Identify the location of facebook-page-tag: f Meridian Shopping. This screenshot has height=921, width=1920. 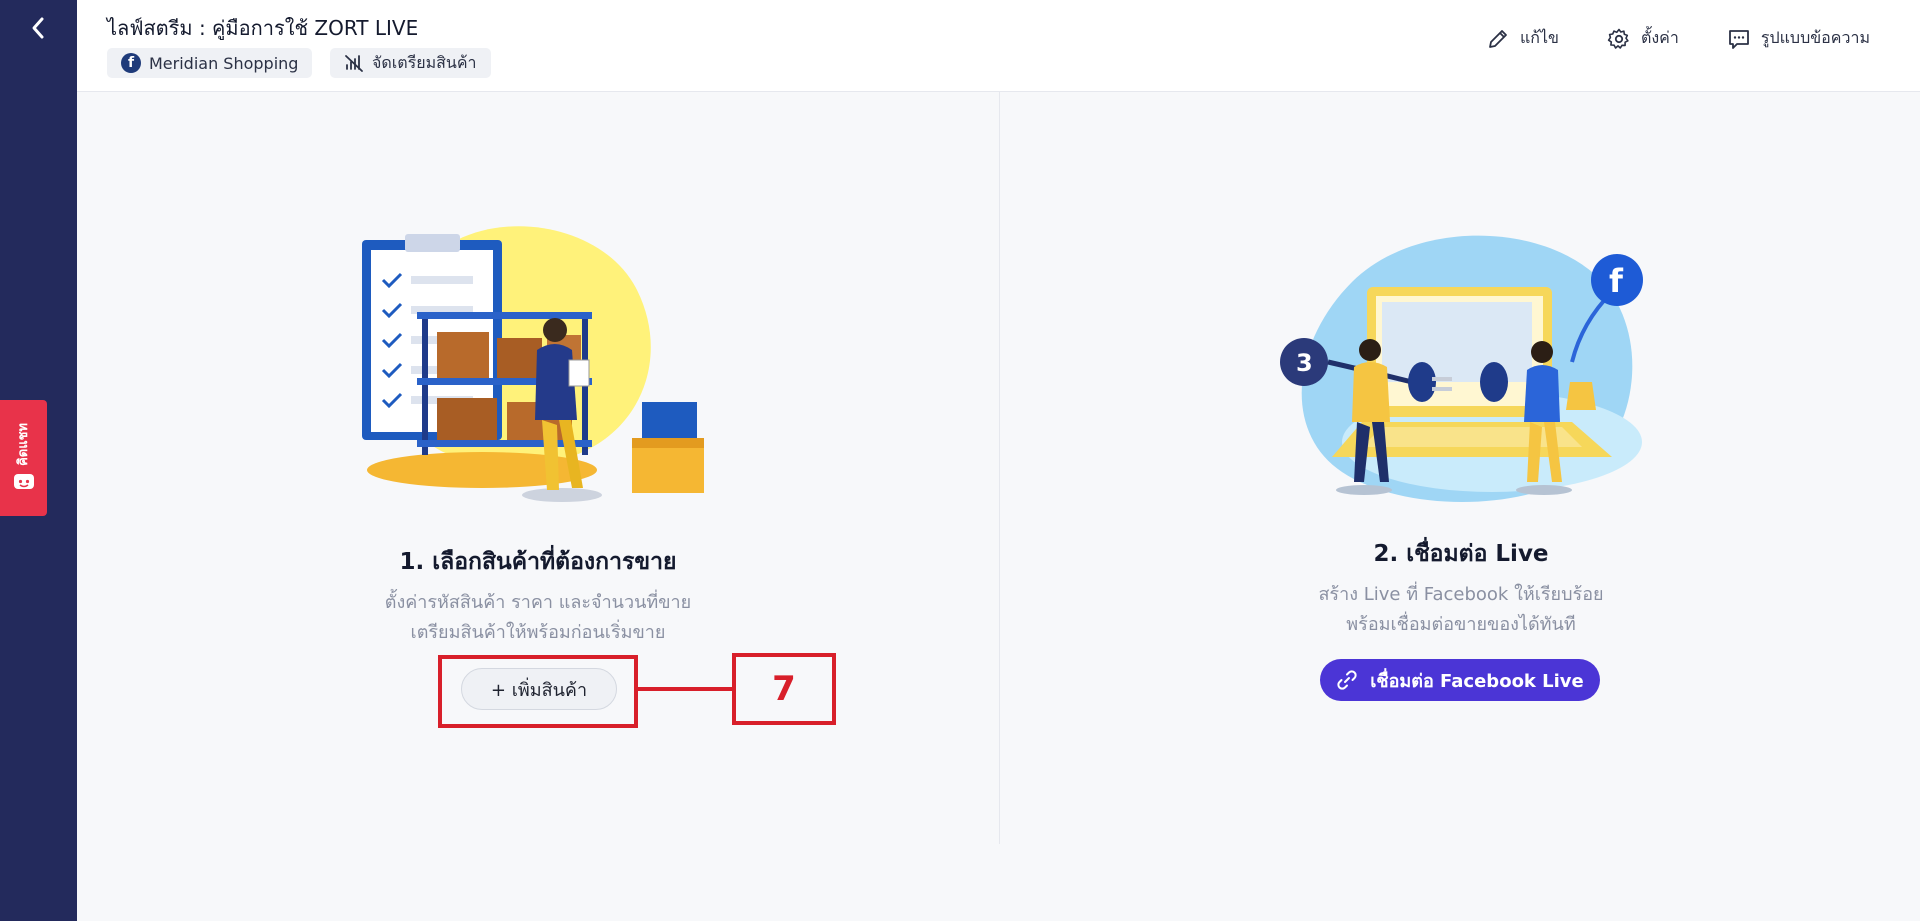
(210, 63).